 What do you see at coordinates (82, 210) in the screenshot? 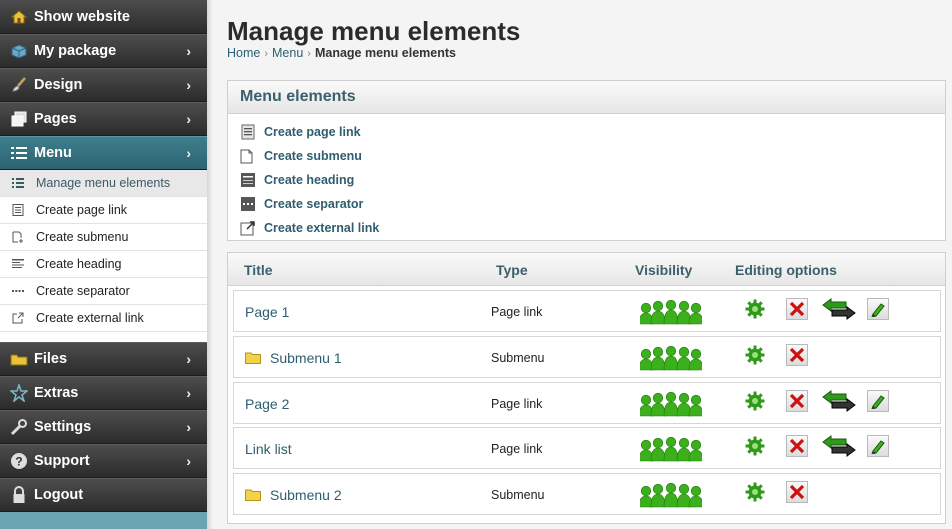
I see `sub-item-label: Create page link` at bounding box center [82, 210].